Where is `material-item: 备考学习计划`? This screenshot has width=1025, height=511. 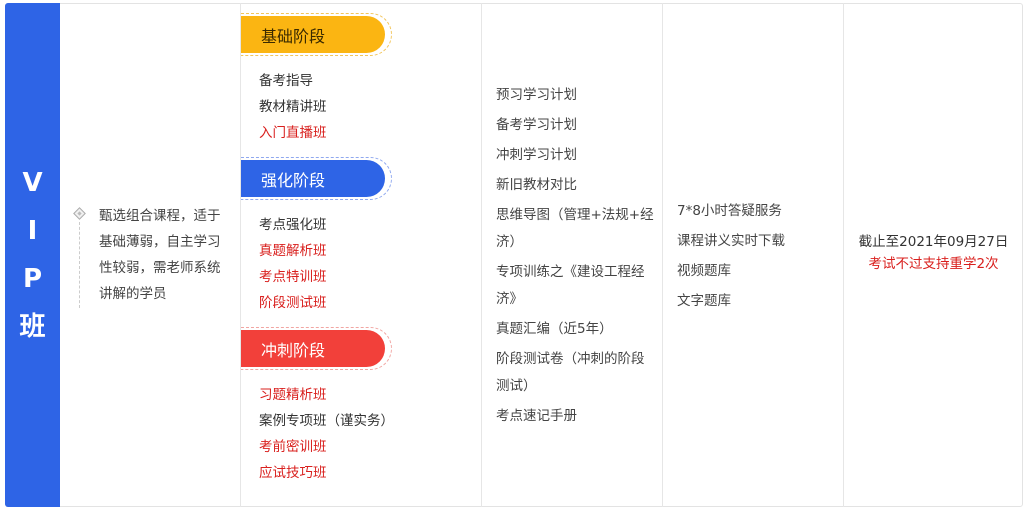
material-item: 备考学习计划 is located at coordinates (536, 125).